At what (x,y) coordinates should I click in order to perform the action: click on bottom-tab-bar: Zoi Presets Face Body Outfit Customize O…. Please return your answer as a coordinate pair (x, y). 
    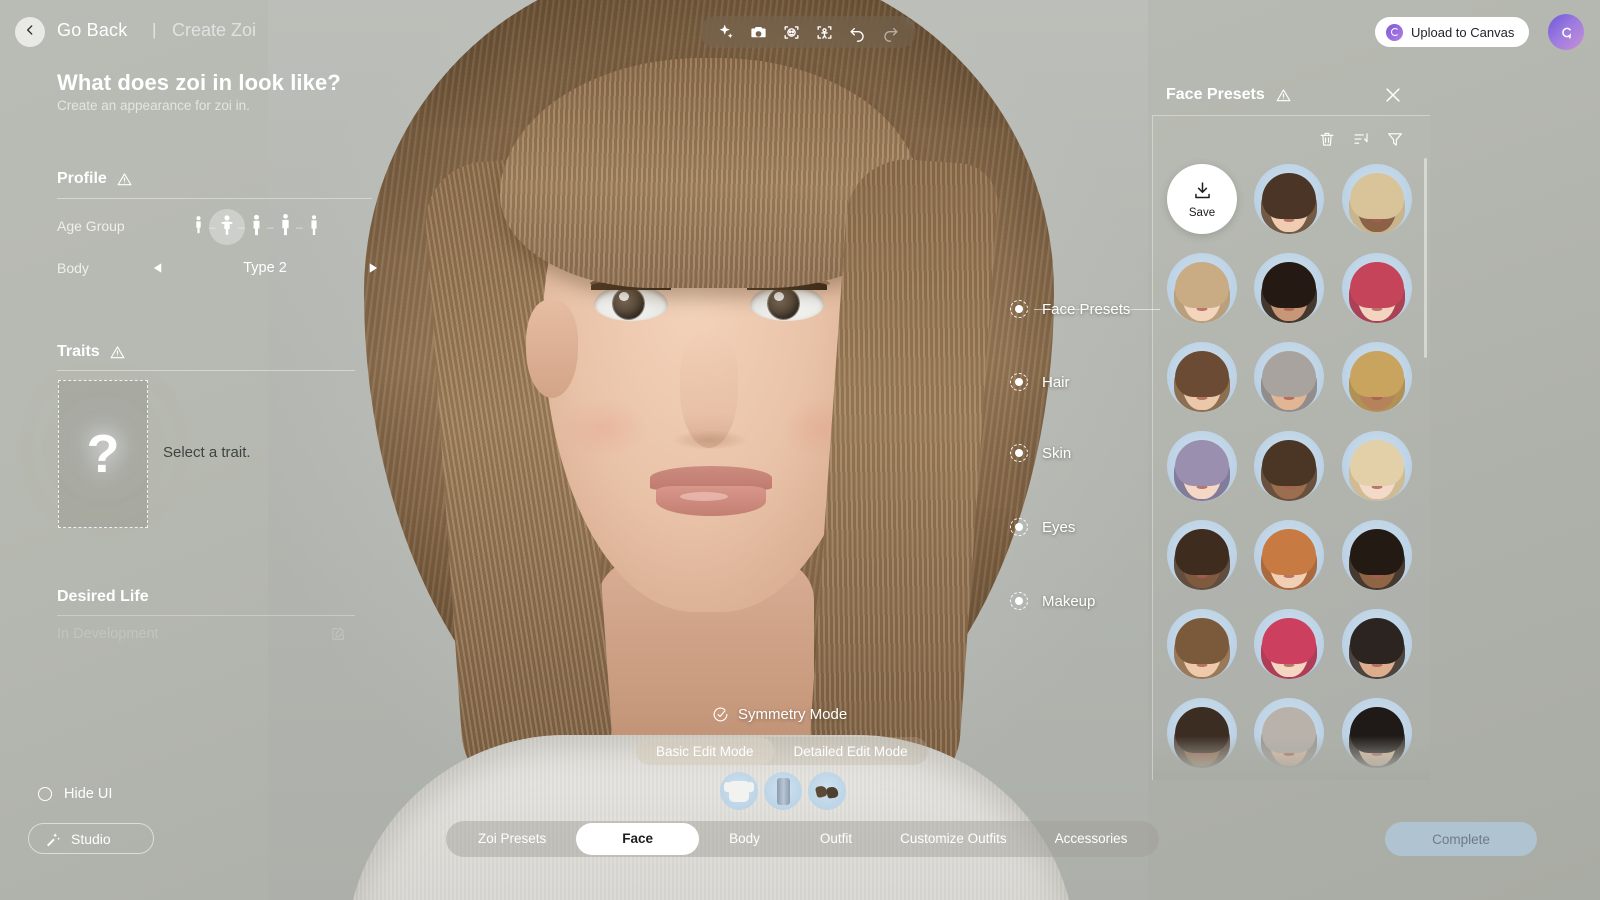
    Looking at the image, I should click on (803, 839).